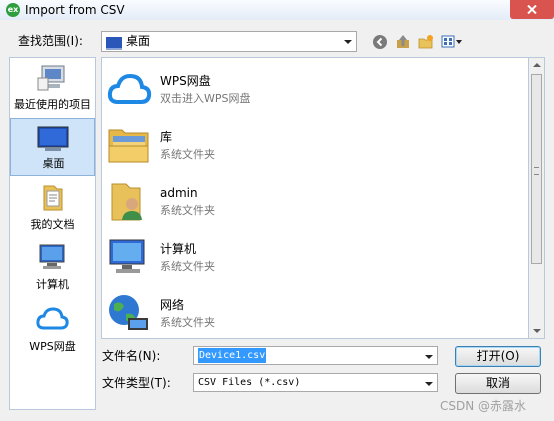 The width and height of the screenshot is (554, 421). What do you see at coordinates (52, 104) in the screenshot?
I see `place-recent-label: 最近使用的项目` at bounding box center [52, 104].